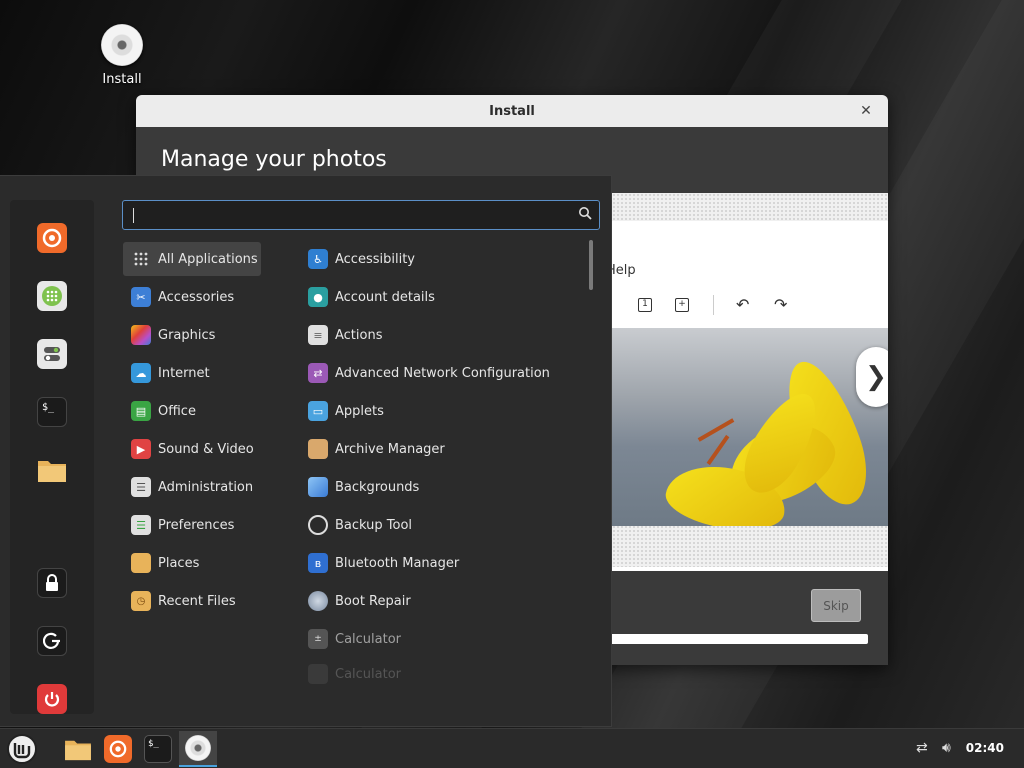 This screenshot has width=1024, height=768. I want to click on window-title: Install, so click(512, 111).